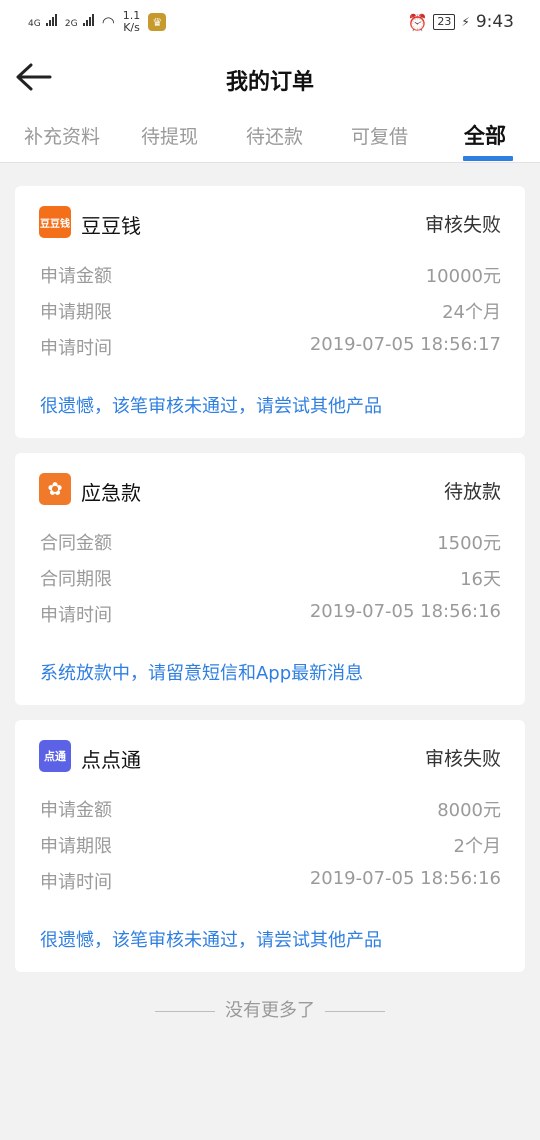 The image size is (540, 1140). Describe the element at coordinates (111, 493) in the screenshot. I see `product-name: 应急款` at that location.